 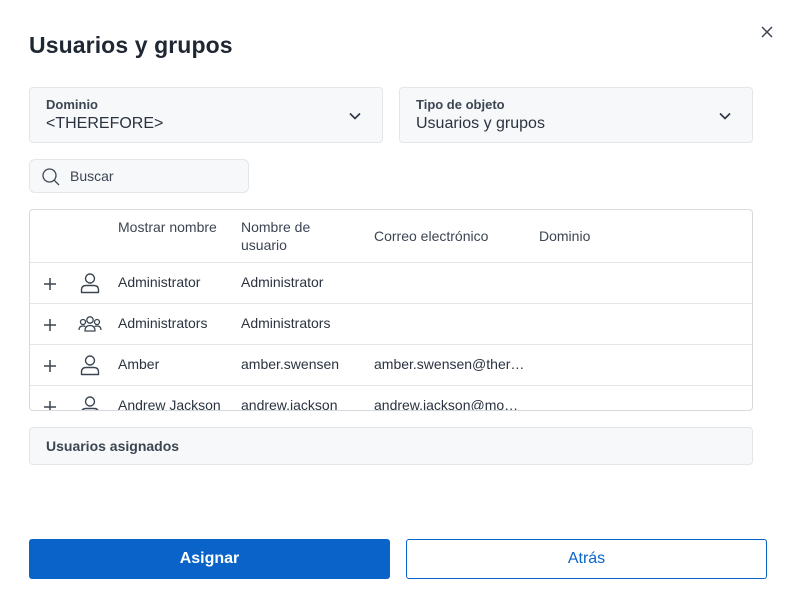 What do you see at coordinates (51, 177) in the screenshot?
I see `search-icon` at bounding box center [51, 177].